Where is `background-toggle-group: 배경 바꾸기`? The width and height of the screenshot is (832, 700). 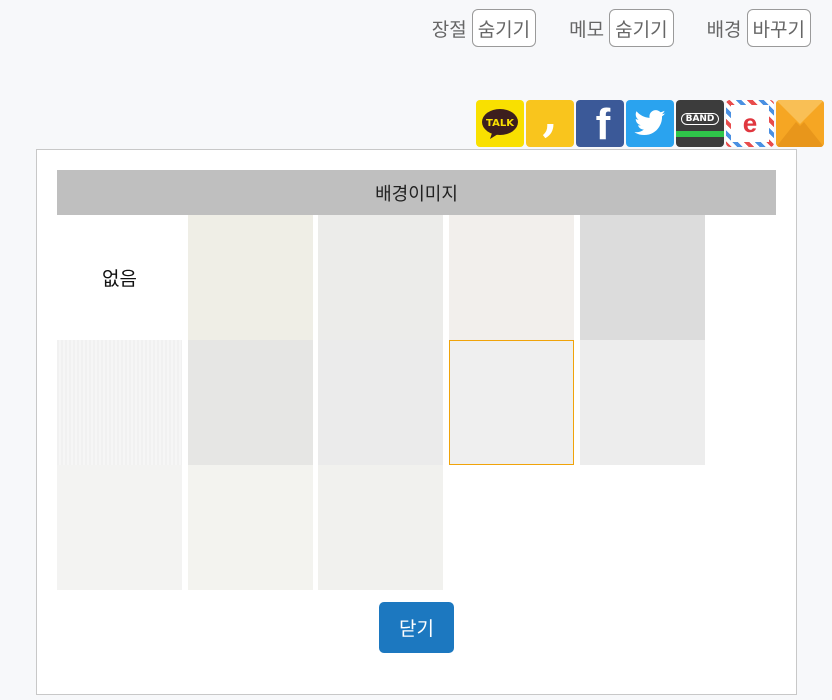 background-toggle-group: 배경 바꾸기 is located at coordinates (759, 28).